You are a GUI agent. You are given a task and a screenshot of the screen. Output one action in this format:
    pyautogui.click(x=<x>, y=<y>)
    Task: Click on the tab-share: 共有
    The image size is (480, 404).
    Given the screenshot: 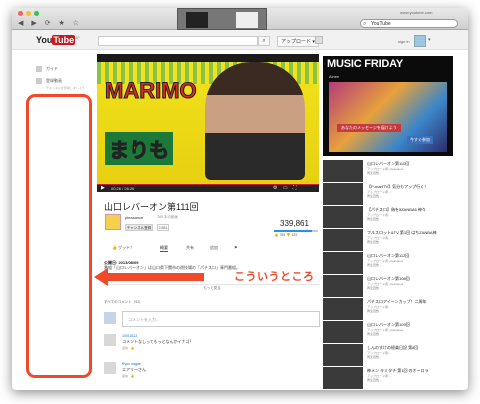 What is the action you would take?
    pyautogui.click(x=190, y=248)
    